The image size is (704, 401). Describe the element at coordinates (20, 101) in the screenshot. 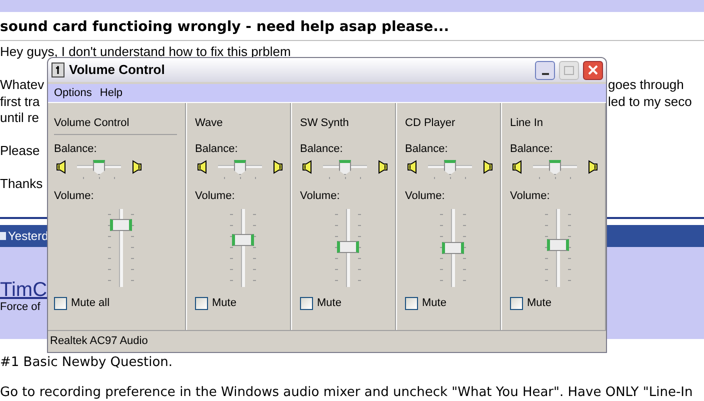

I see `post-text: first tra` at that location.